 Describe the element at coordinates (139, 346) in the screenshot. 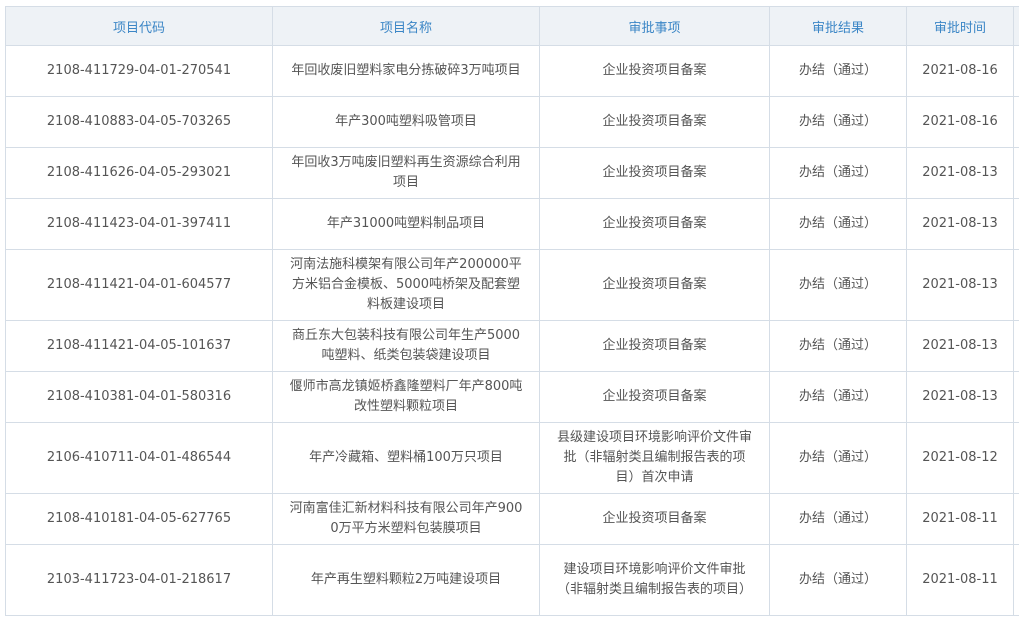

I see `cell-project-code: 2108-411421-04-05-101637` at that location.